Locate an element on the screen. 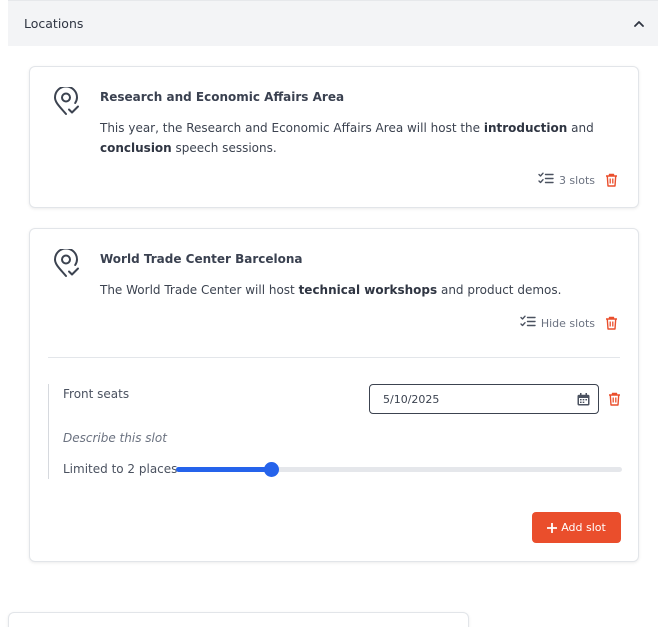 The image size is (670, 627). location-title: World Trade Center Barcelona is located at coordinates (201, 259).